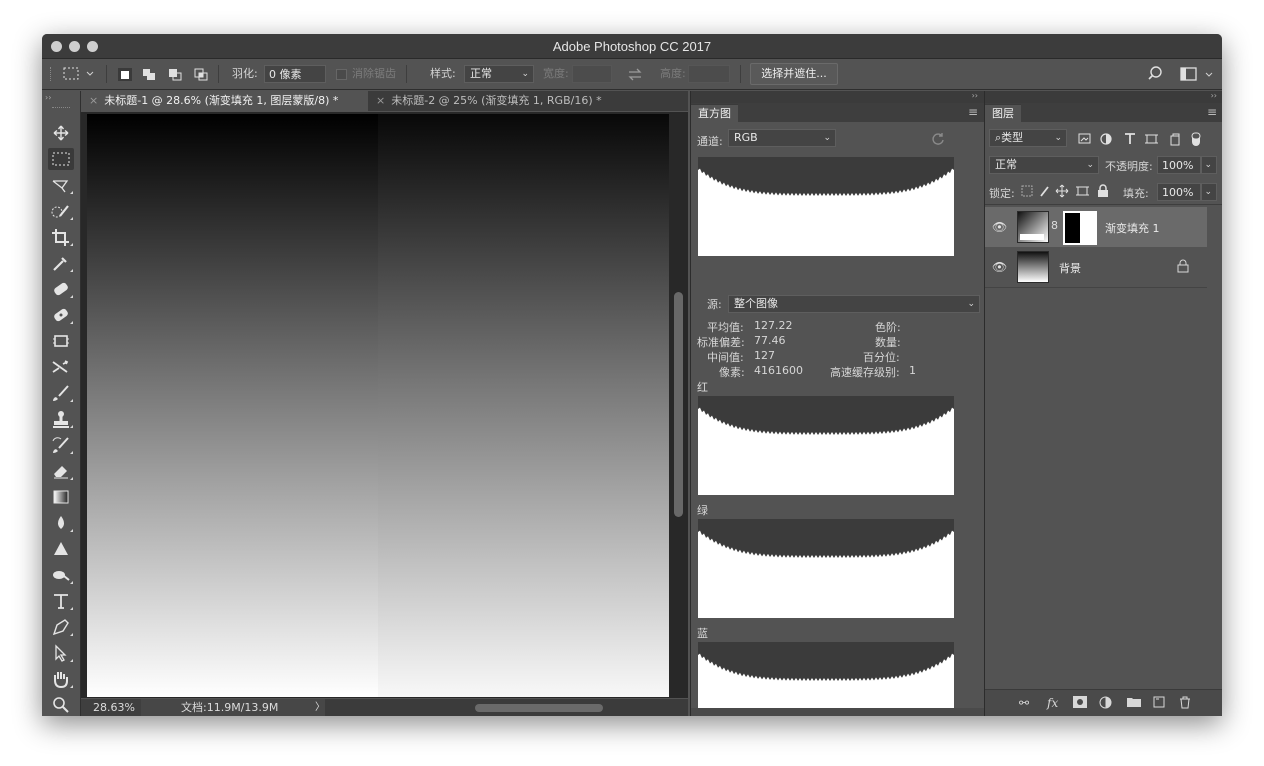 This screenshot has height=766, width=1264. Describe the element at coordinates (61, 211) in the screenshot. I see `quick-select-tool` at that location.